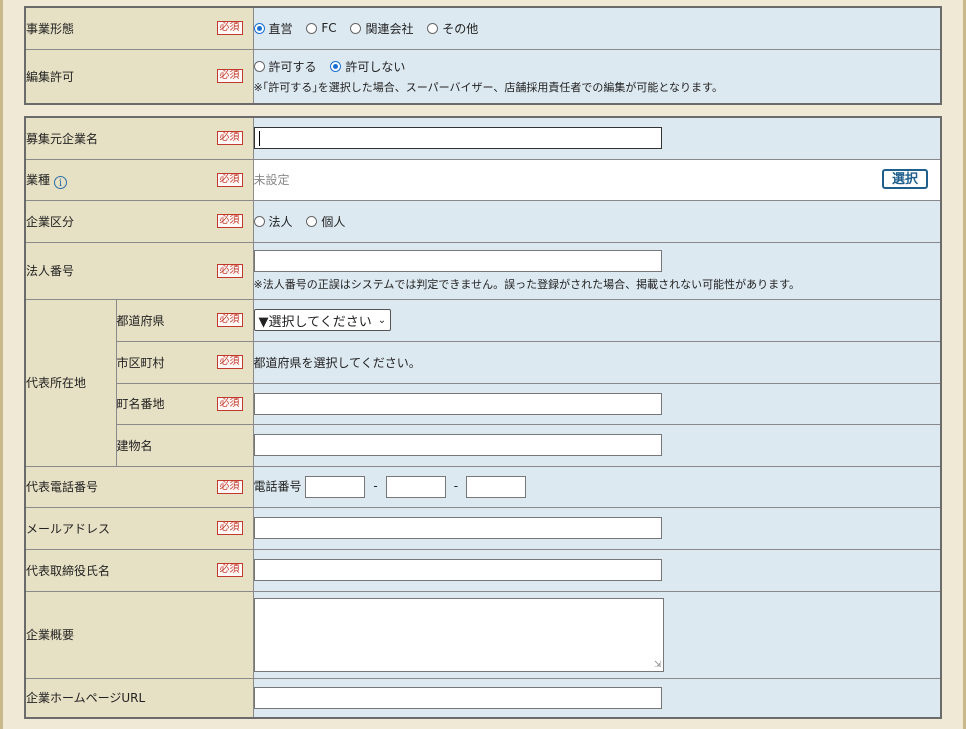 The height and width of the screenshot is (729, 966). What do you see at coordinates (597, 221) in the screenshot?
I see `company-category-options: 法人 個人` at bounding box center [597, 221].